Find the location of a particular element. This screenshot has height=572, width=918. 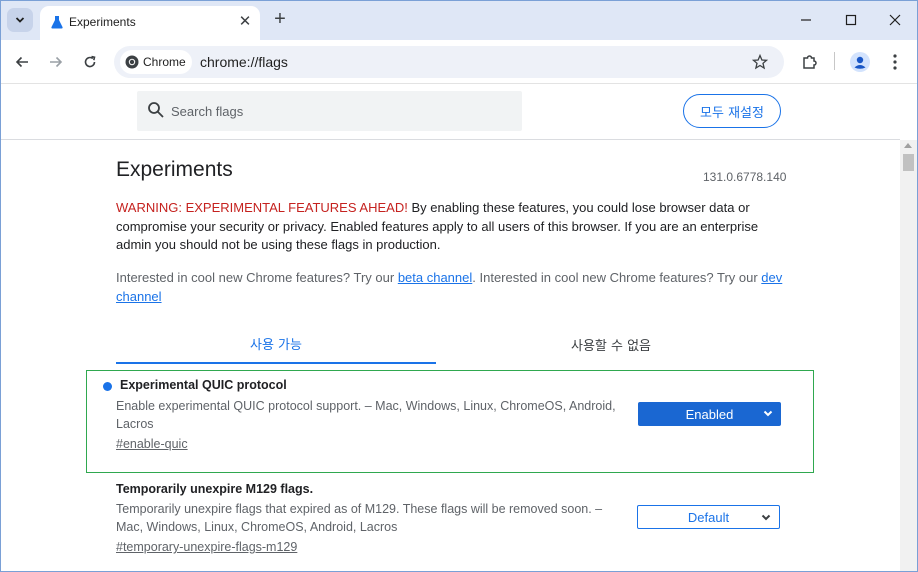

forward-arrow-icon is located at coordinates (56, 62).